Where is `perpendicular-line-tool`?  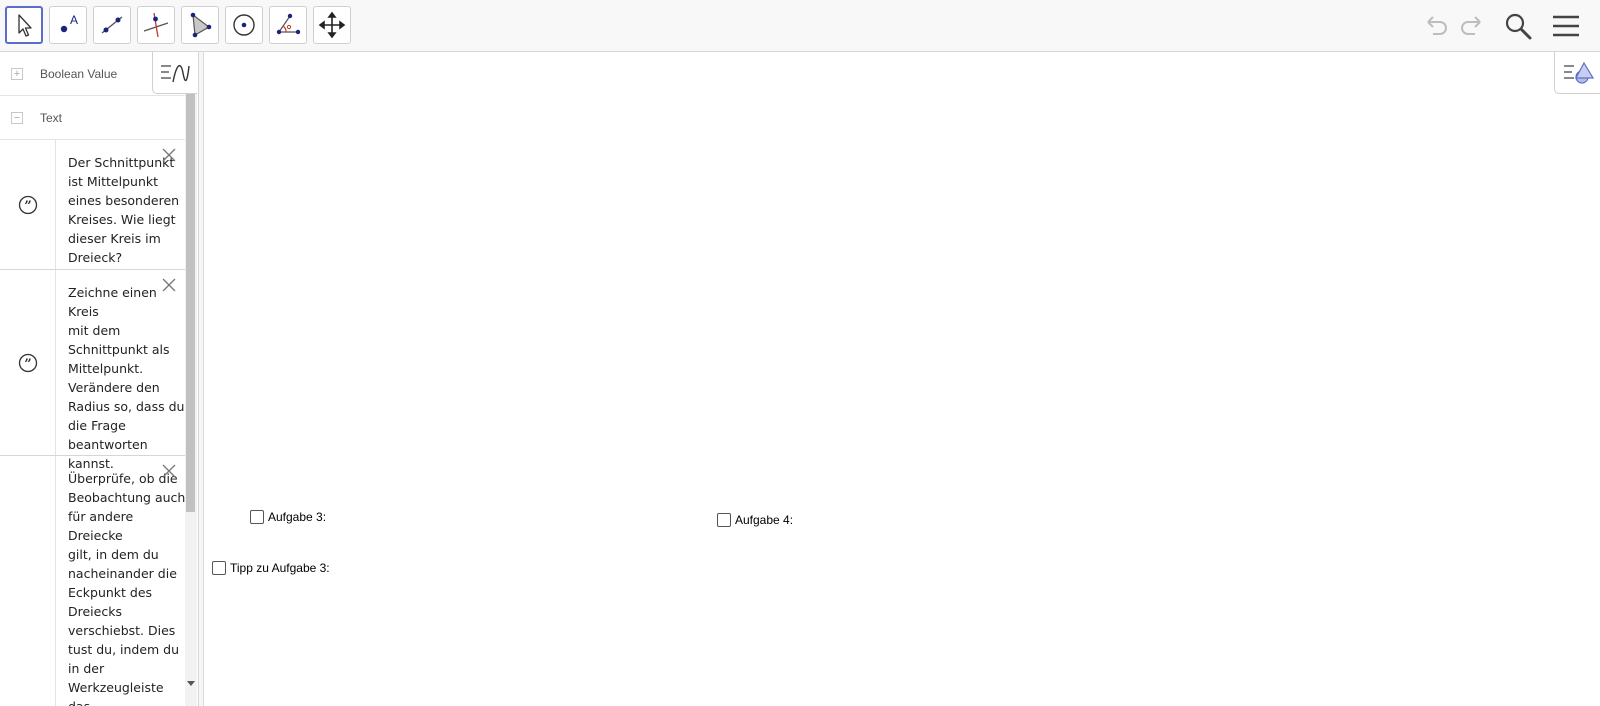
perpendicular-line-tool is located at coordinates (156, 25).